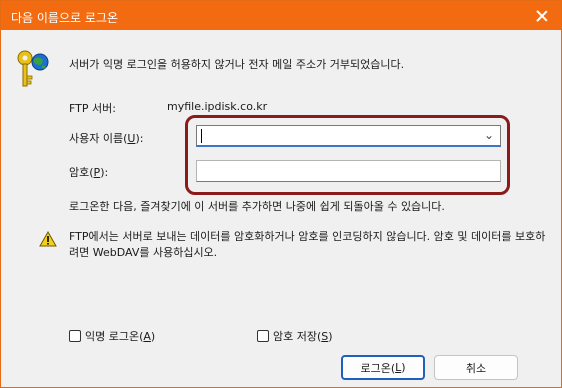 This screenshot has width=562, height=388. I want to click on anonymous-logon-label: 익명 로그온(A), so click(120, 336).